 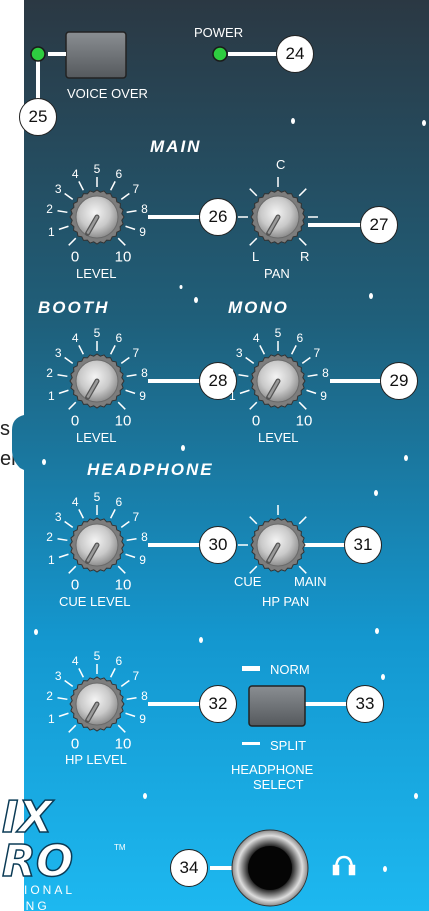 I want to click on callout-27: 27, so click(x=379, y=225).